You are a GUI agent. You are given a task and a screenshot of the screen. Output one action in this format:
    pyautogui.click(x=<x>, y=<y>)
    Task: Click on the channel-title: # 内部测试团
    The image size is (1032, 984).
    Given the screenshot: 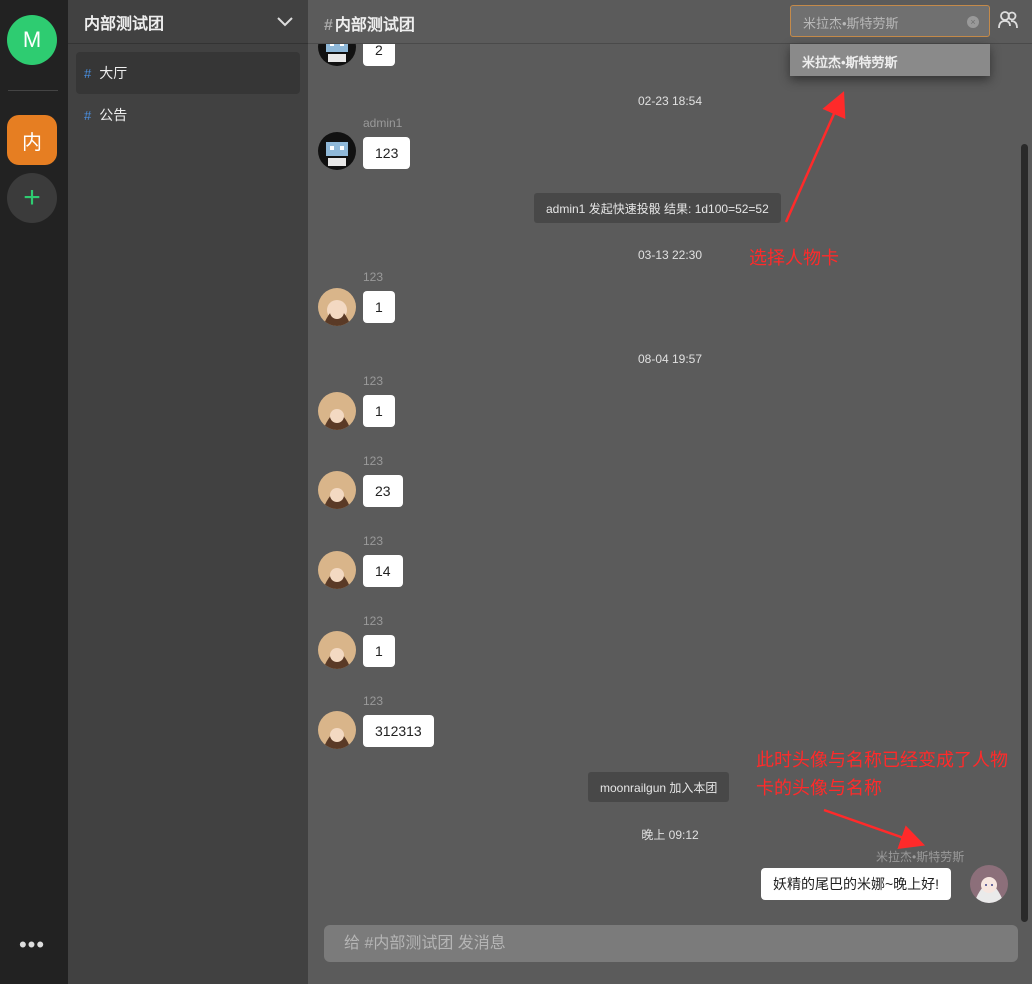 What is the action you would take?
    pyautogui.click(x=369, y=25)
    